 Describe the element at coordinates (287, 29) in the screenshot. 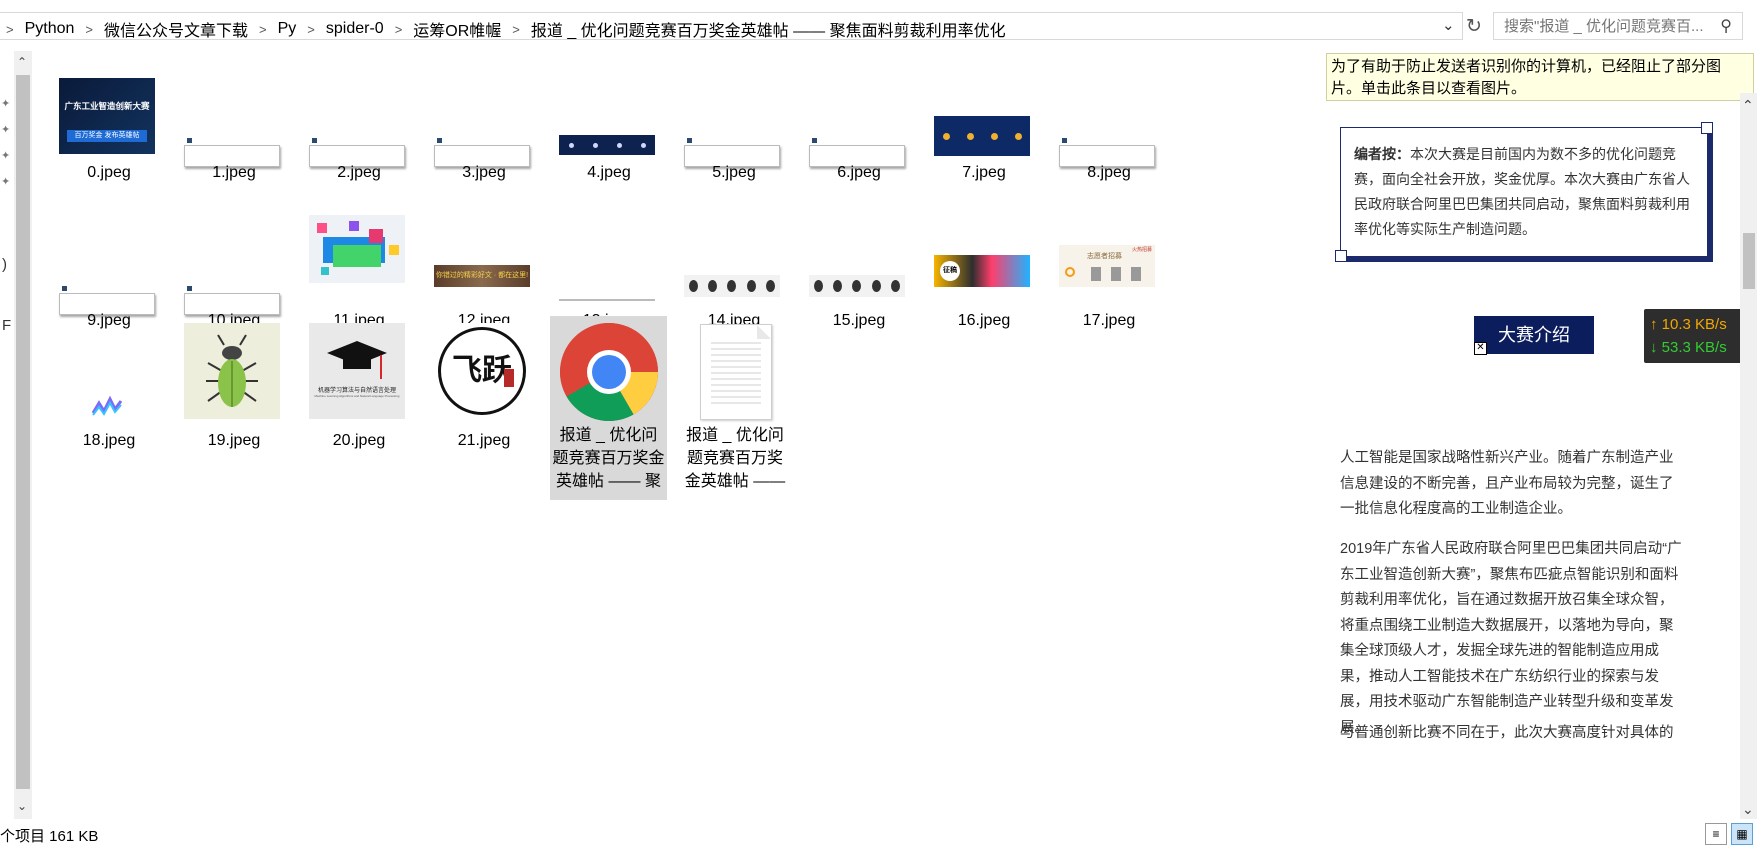

I see `breadcrumb-py: Py` at that location.